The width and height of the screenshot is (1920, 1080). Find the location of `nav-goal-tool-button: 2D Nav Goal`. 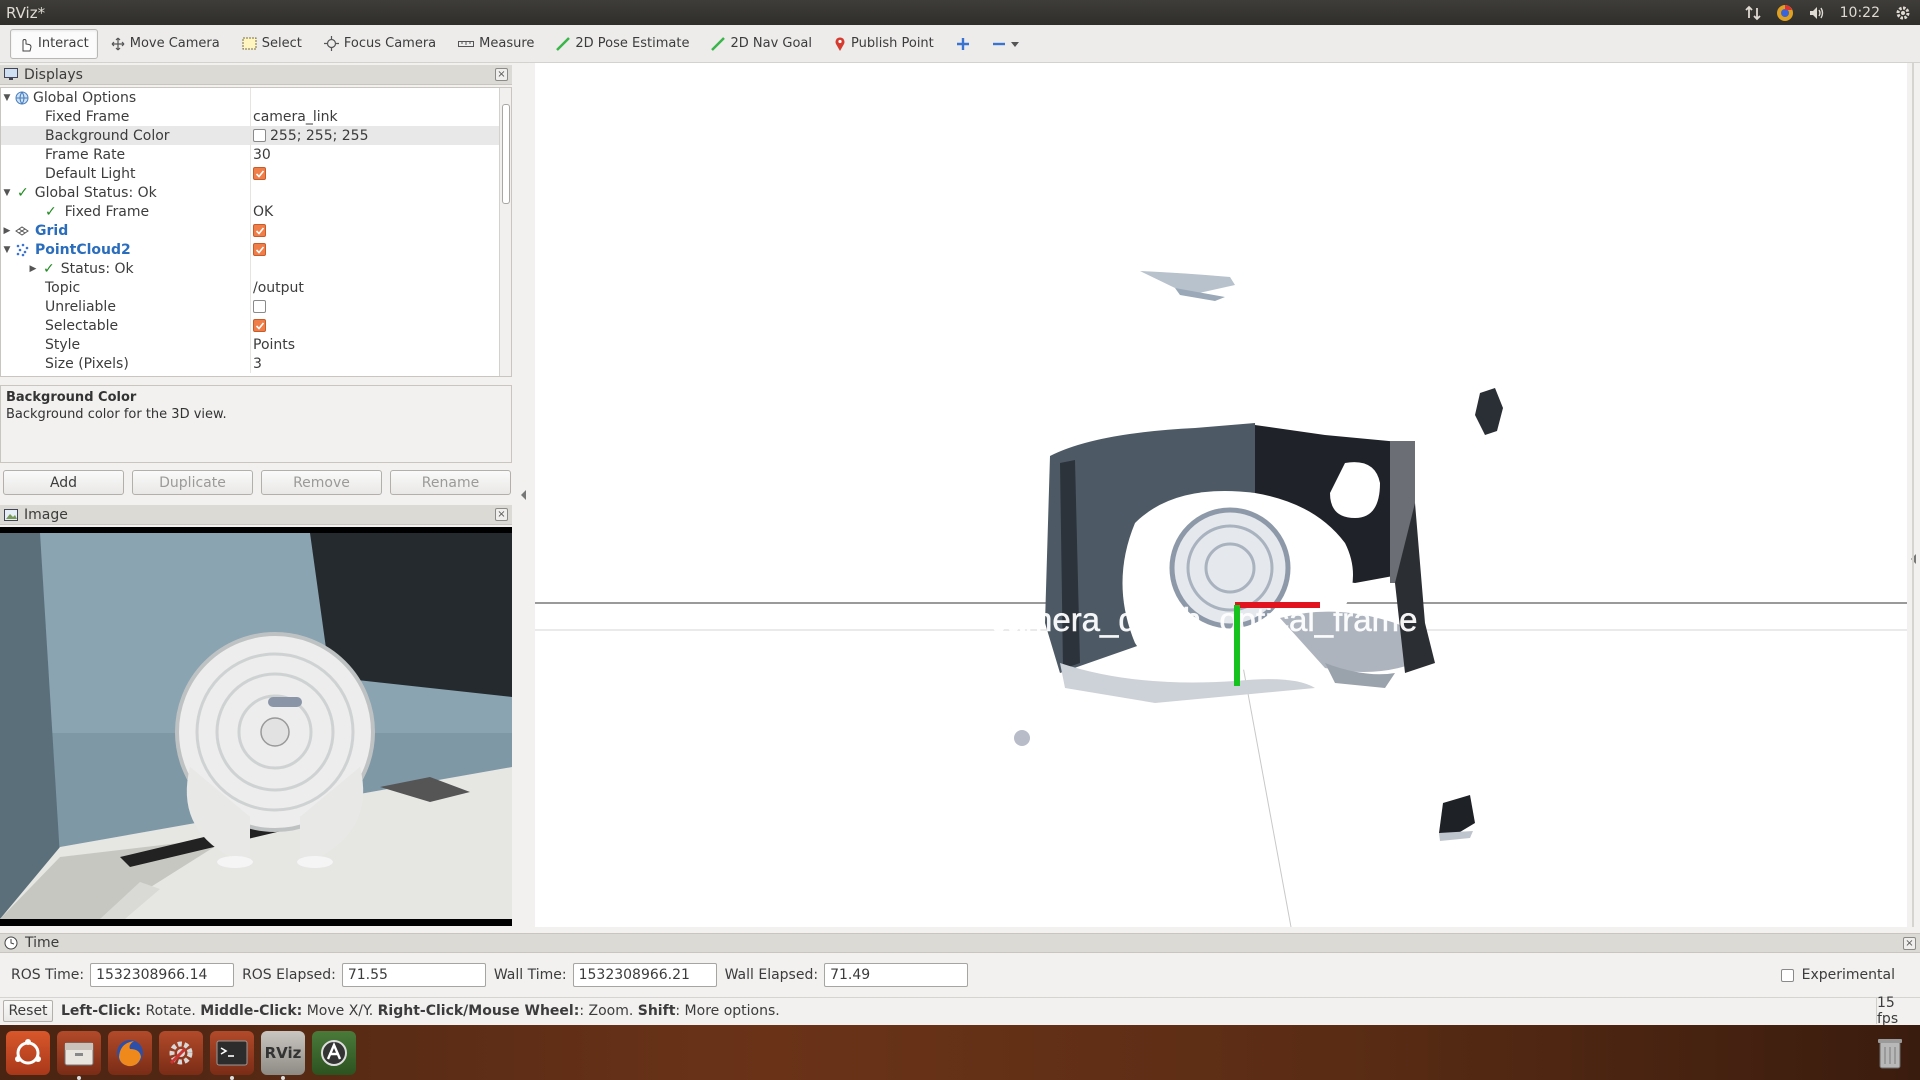

nav-goal-tool-button: 2D Nav Goal is located at coordinates (761, 44).